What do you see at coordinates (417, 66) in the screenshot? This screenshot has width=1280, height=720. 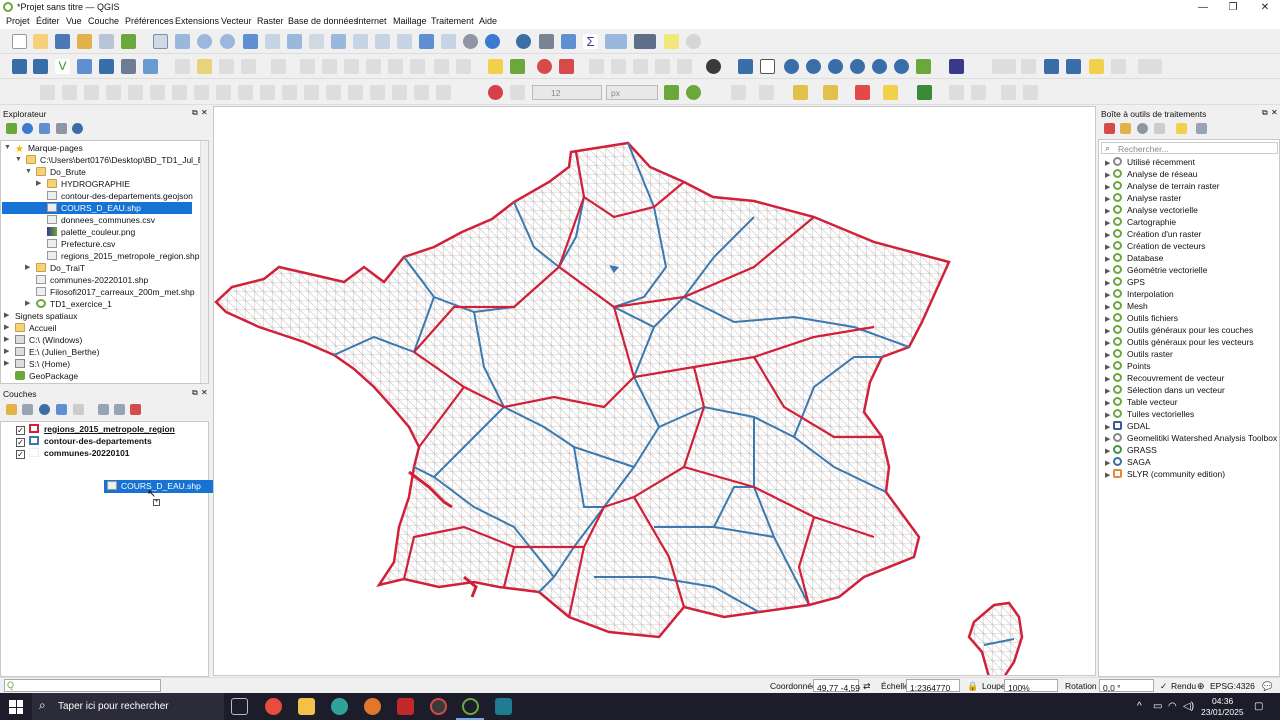 I see `paste-icon` at bounding box center [417, 66].